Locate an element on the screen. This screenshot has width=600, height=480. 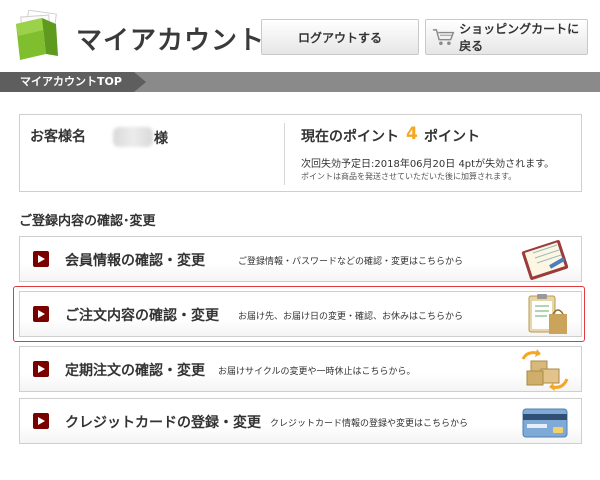
menu-item-member-info: 会員情報の確認・変更 ご登録情報・パスワードなどの確認・変更はこちらから is located at coordinates (300, 259).